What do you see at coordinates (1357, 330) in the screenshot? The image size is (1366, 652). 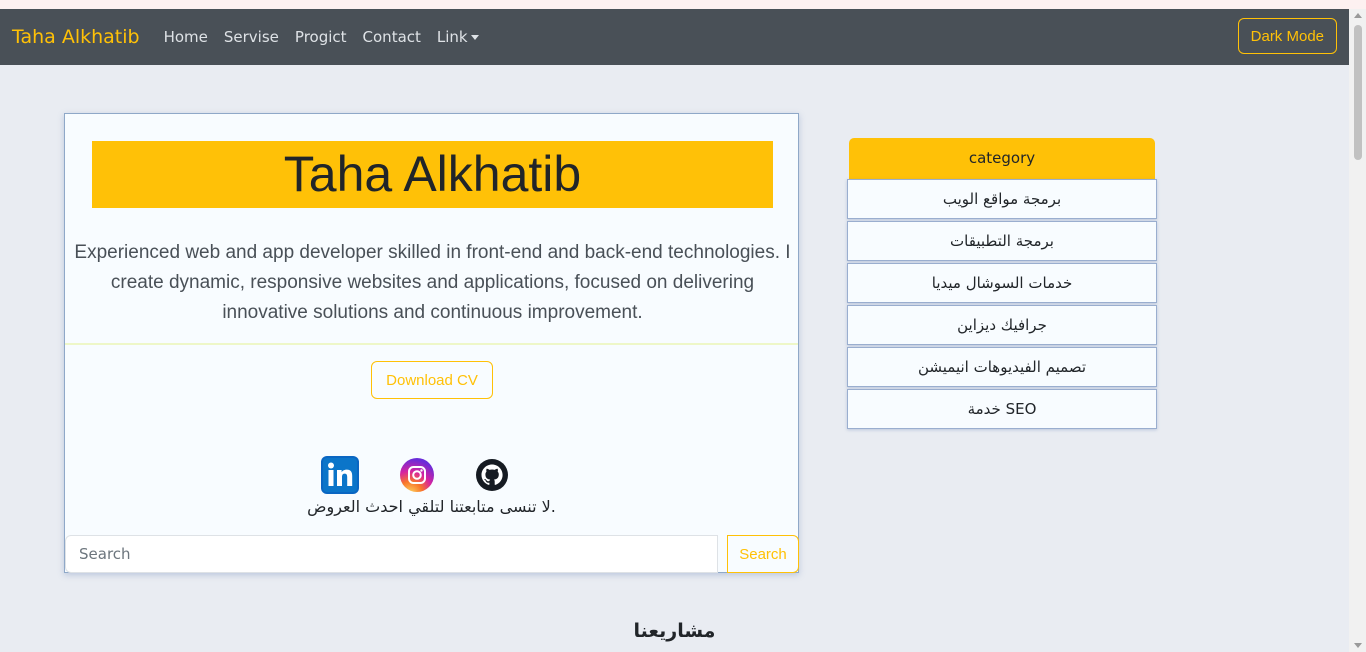 I see `scrollbar` at bounding box center [1357, 330].